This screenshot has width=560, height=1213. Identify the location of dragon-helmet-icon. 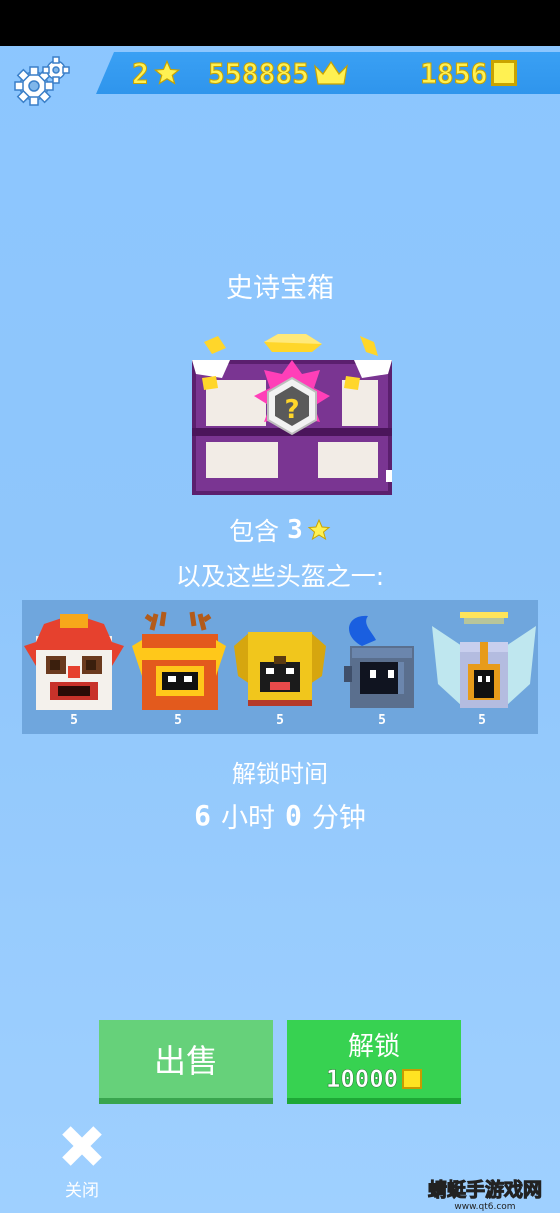
(179, 660).